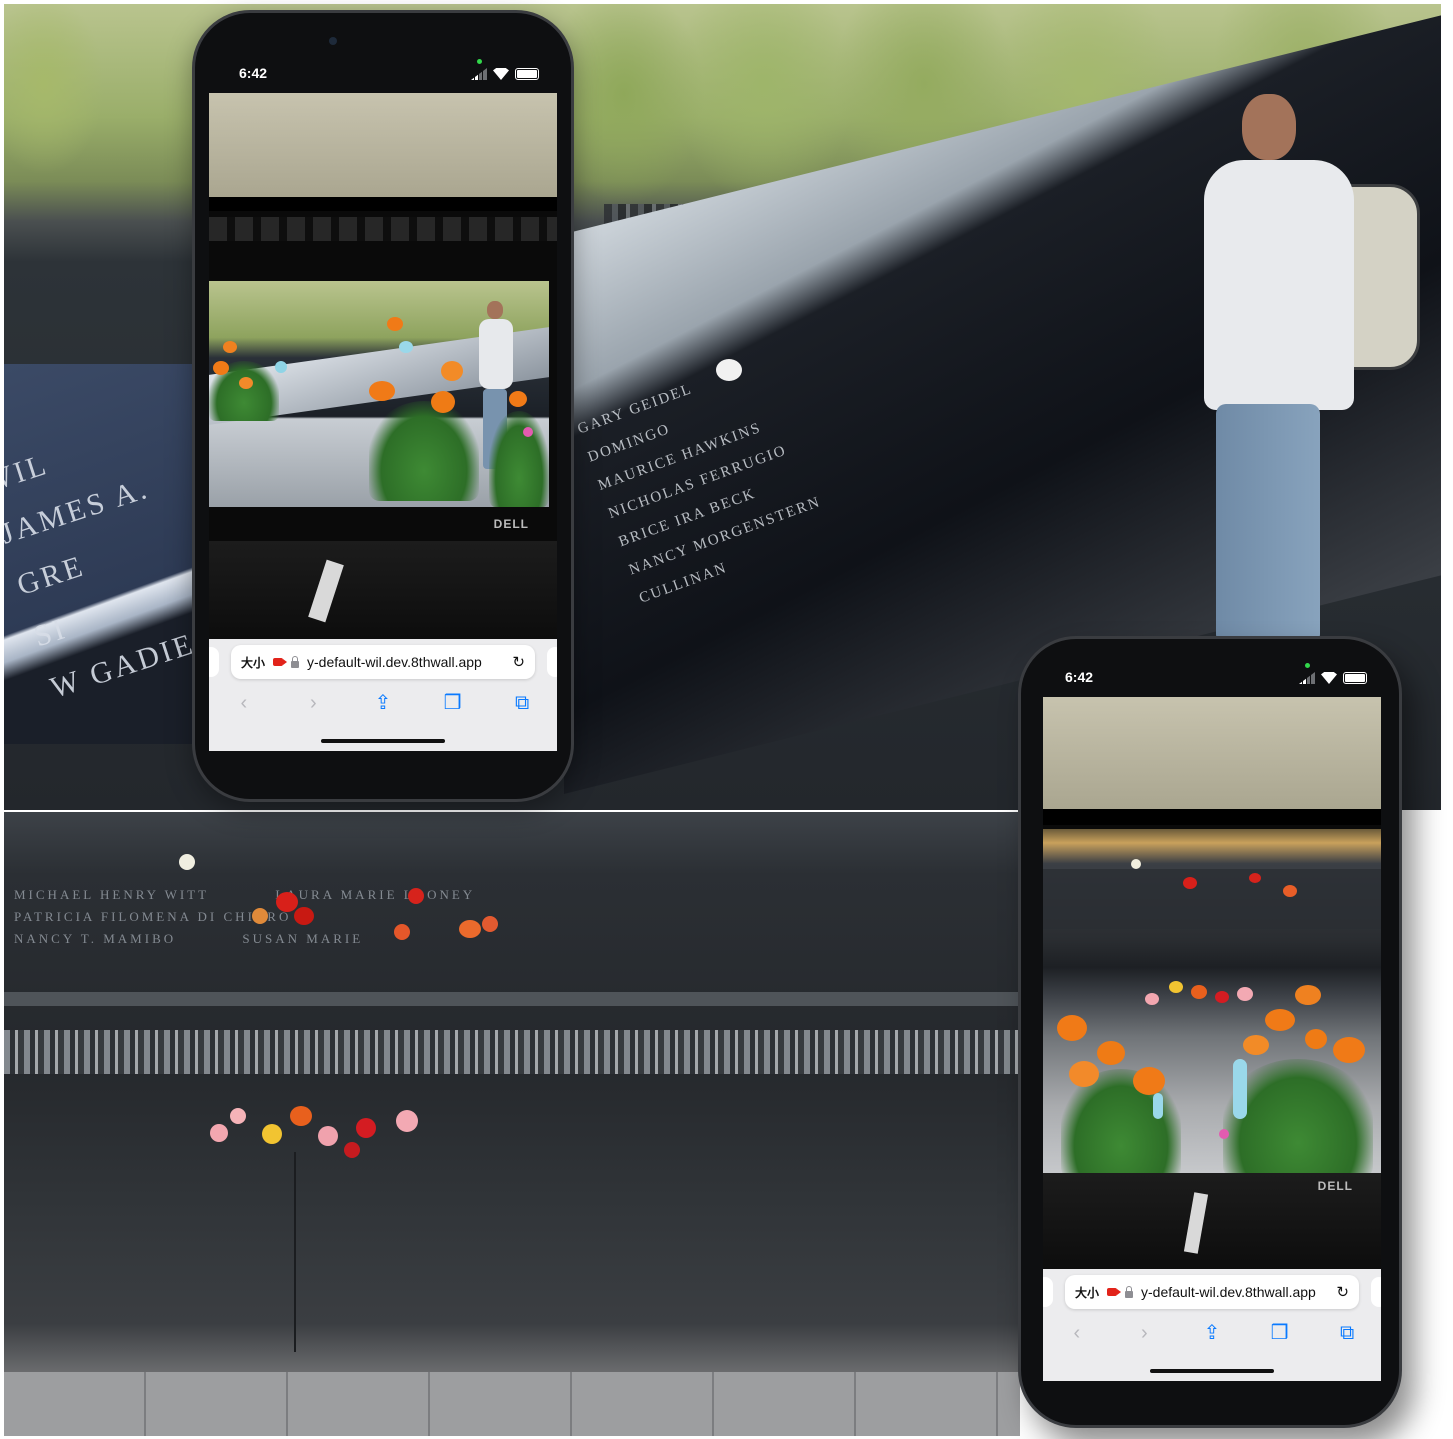 The height and width of the screenshot is (1439, 1453). I want to click on engraved-name: NANCY T. MAMIBO, so click(95, 938).